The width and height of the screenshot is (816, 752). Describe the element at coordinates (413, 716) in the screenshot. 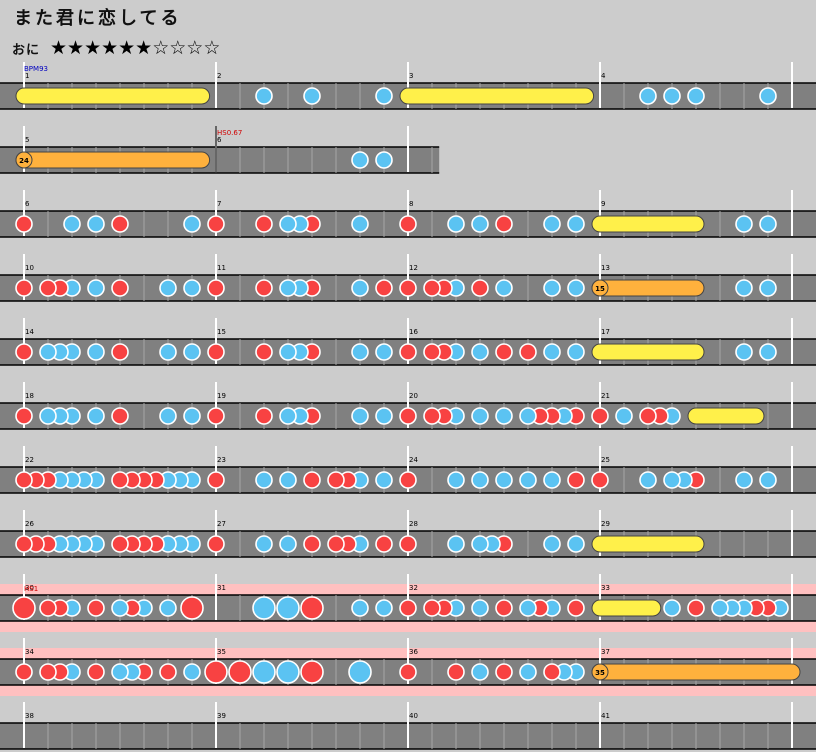

I see `measure-number: 40` at that location.